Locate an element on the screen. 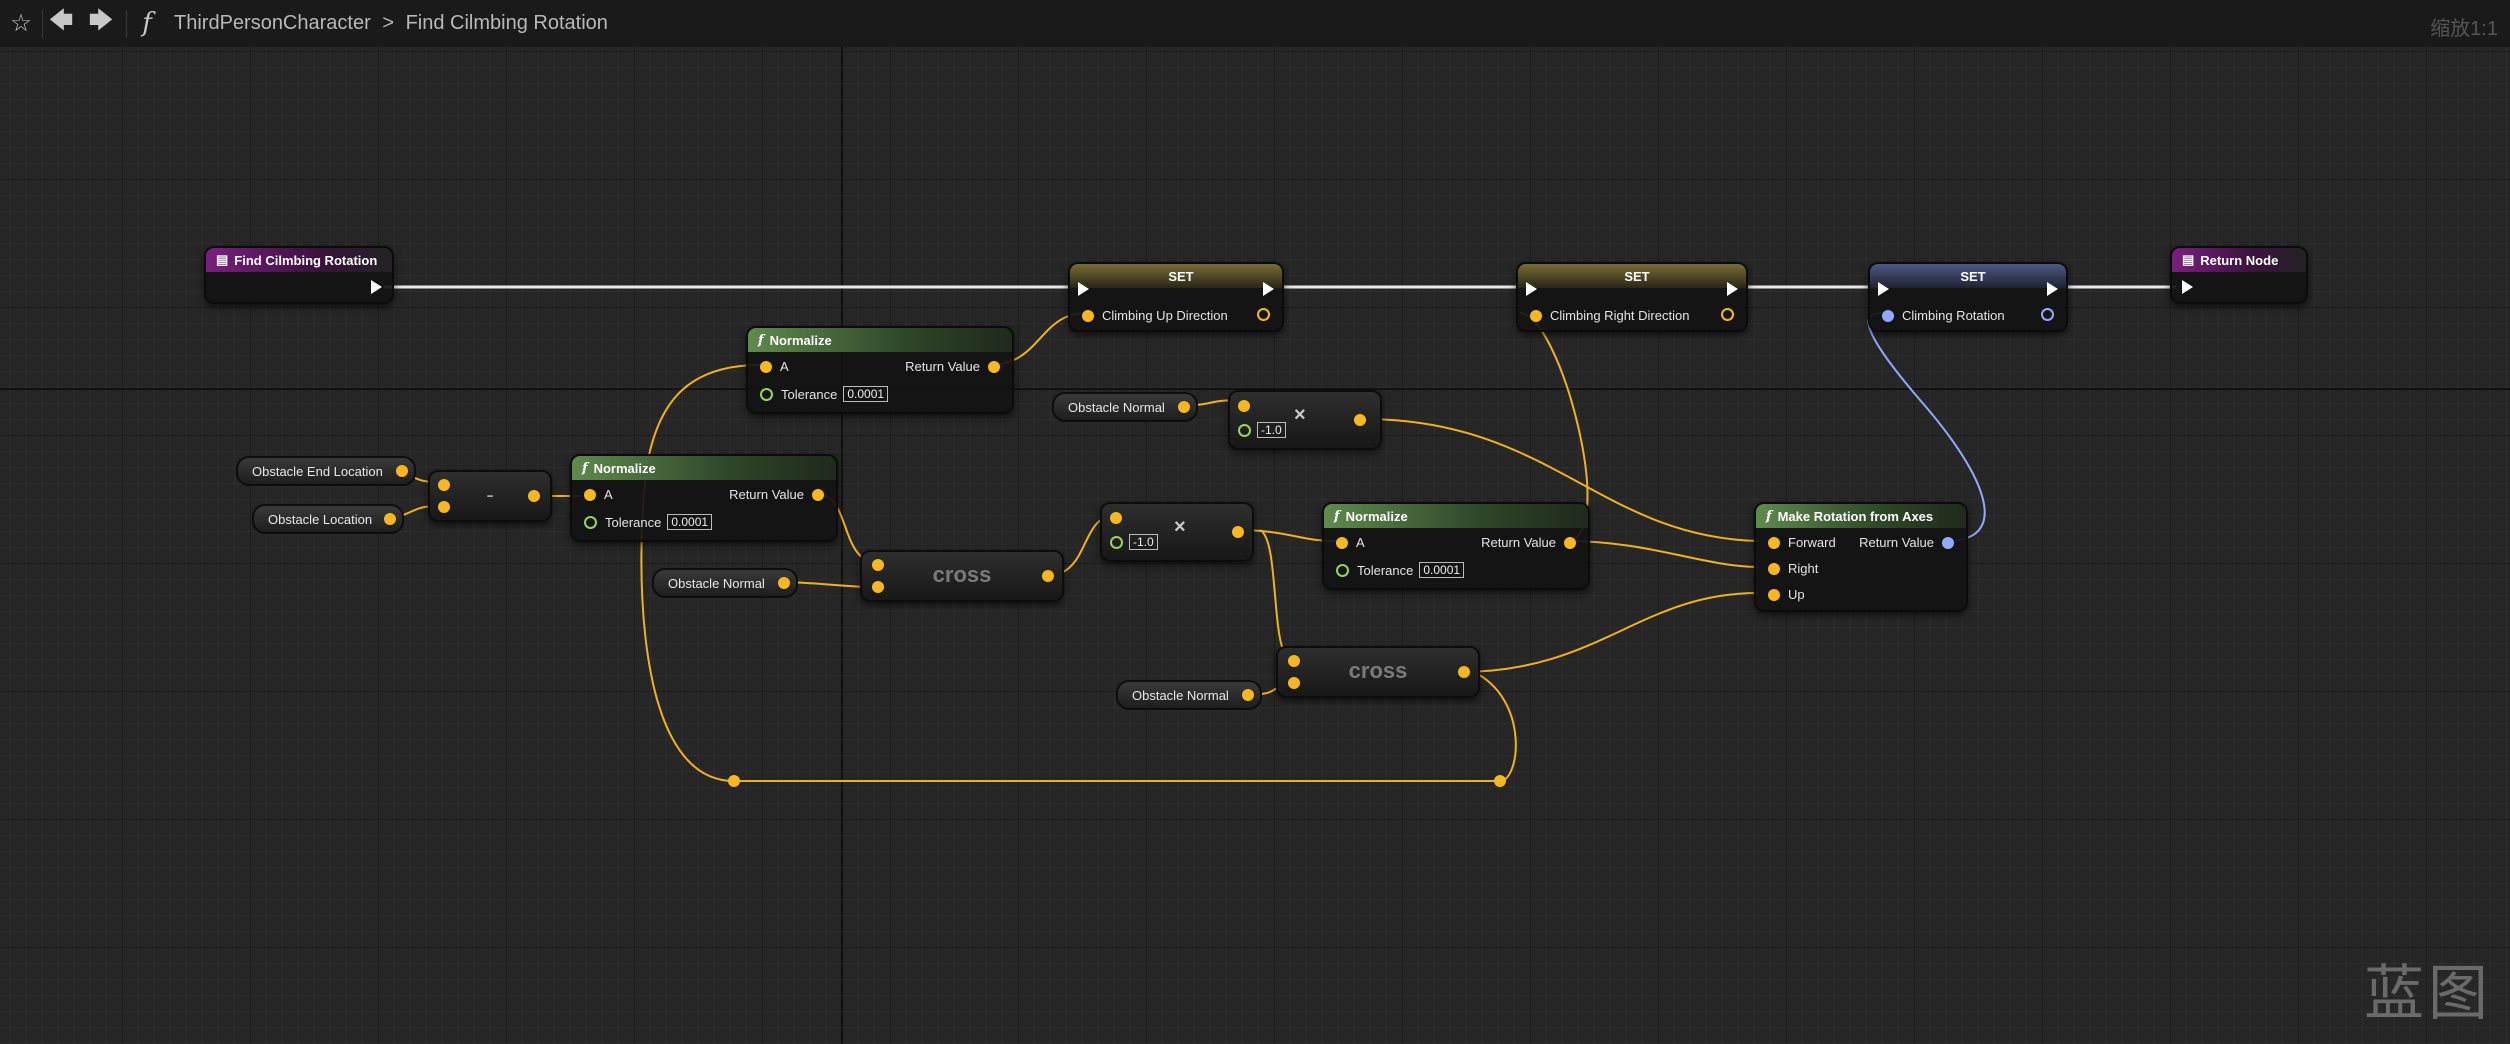  node-header: f Normalize is located at coordinates (880, 340).